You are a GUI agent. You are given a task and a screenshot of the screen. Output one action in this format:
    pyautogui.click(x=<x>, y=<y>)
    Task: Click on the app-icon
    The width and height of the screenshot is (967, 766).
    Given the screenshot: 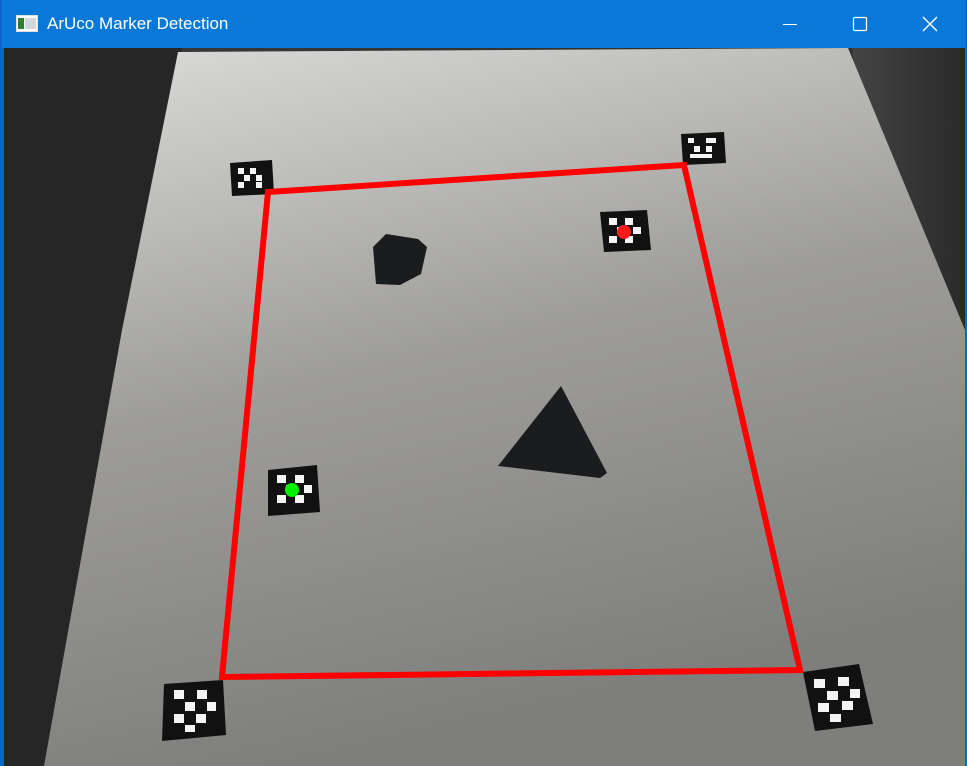 What is the action you would take?
    pyautogui.click(x=27, y=23)
    